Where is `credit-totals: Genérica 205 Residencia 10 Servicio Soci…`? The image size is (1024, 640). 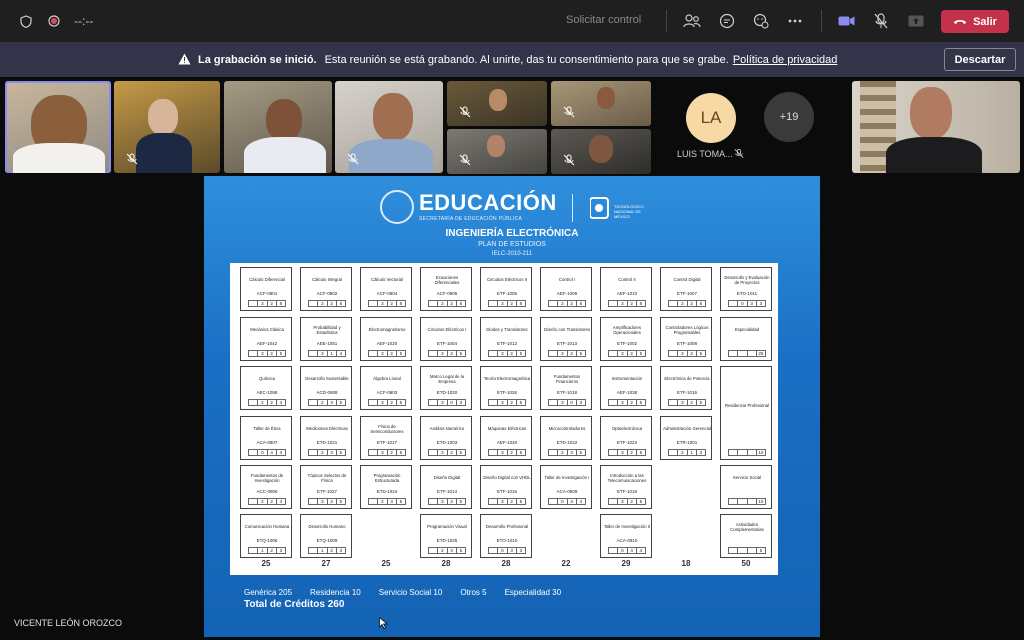 credit-totals: Genérica 205 Residencia 10 Servicio Soci… is located at coordinates (402, 592).